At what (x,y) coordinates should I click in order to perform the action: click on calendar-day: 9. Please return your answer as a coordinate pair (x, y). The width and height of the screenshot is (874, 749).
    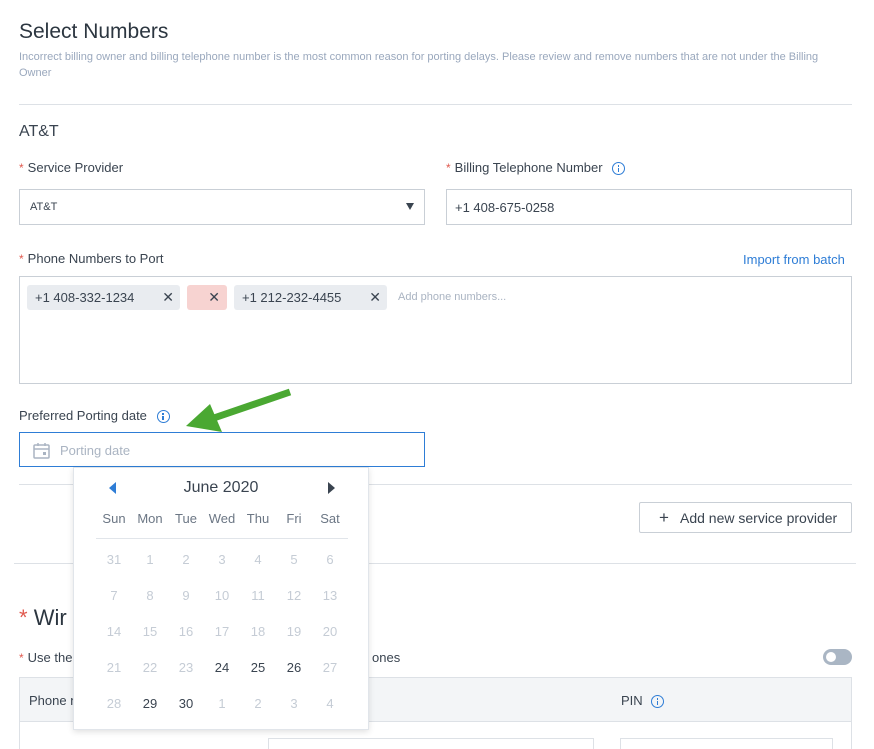
    Looking at the image, I should click on (186, 595).